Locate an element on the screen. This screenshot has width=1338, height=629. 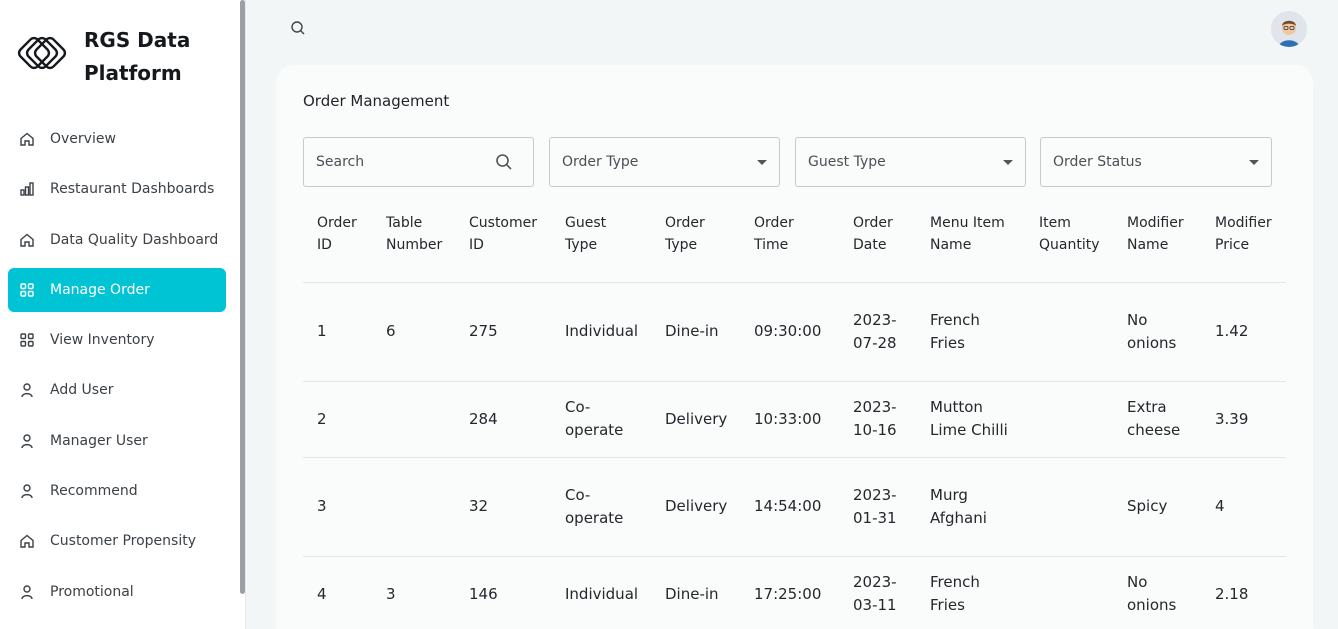
sidebar-item-recommend: Recommend is located at coordinates (117, 491).